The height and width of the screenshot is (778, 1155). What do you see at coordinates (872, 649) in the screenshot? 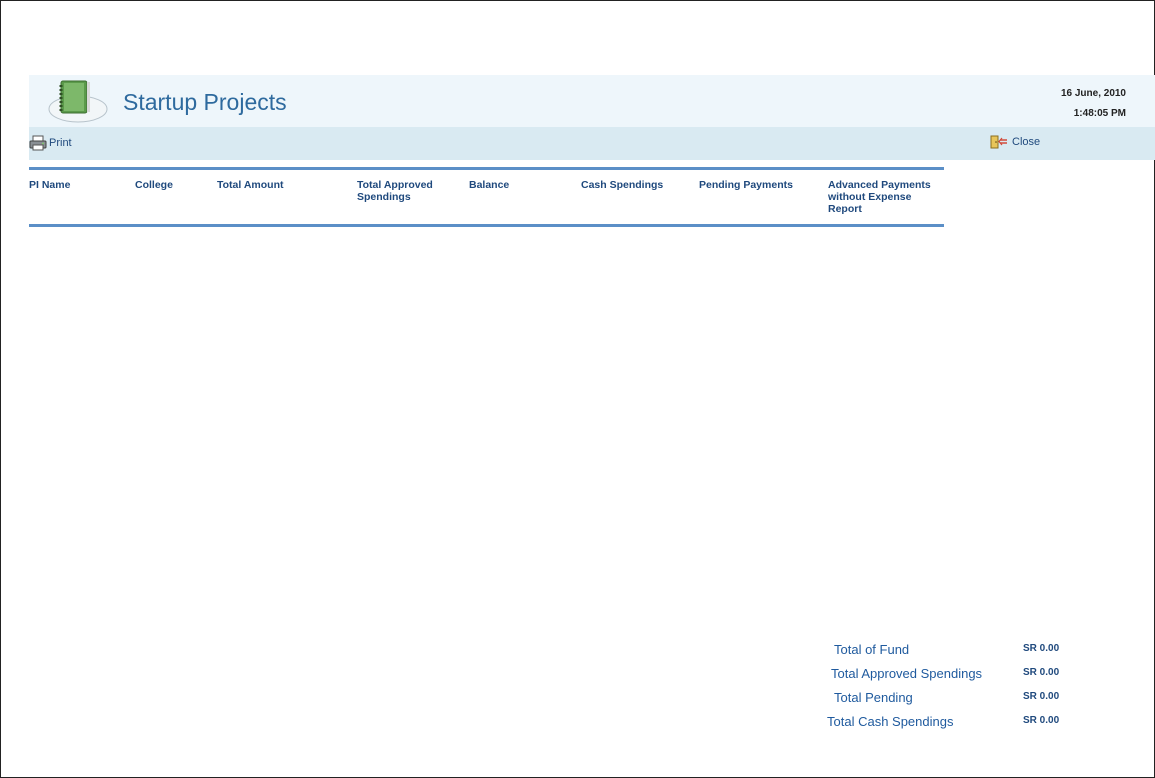
I see `total-label: Total of Fund` at bounding box center [872, 649].